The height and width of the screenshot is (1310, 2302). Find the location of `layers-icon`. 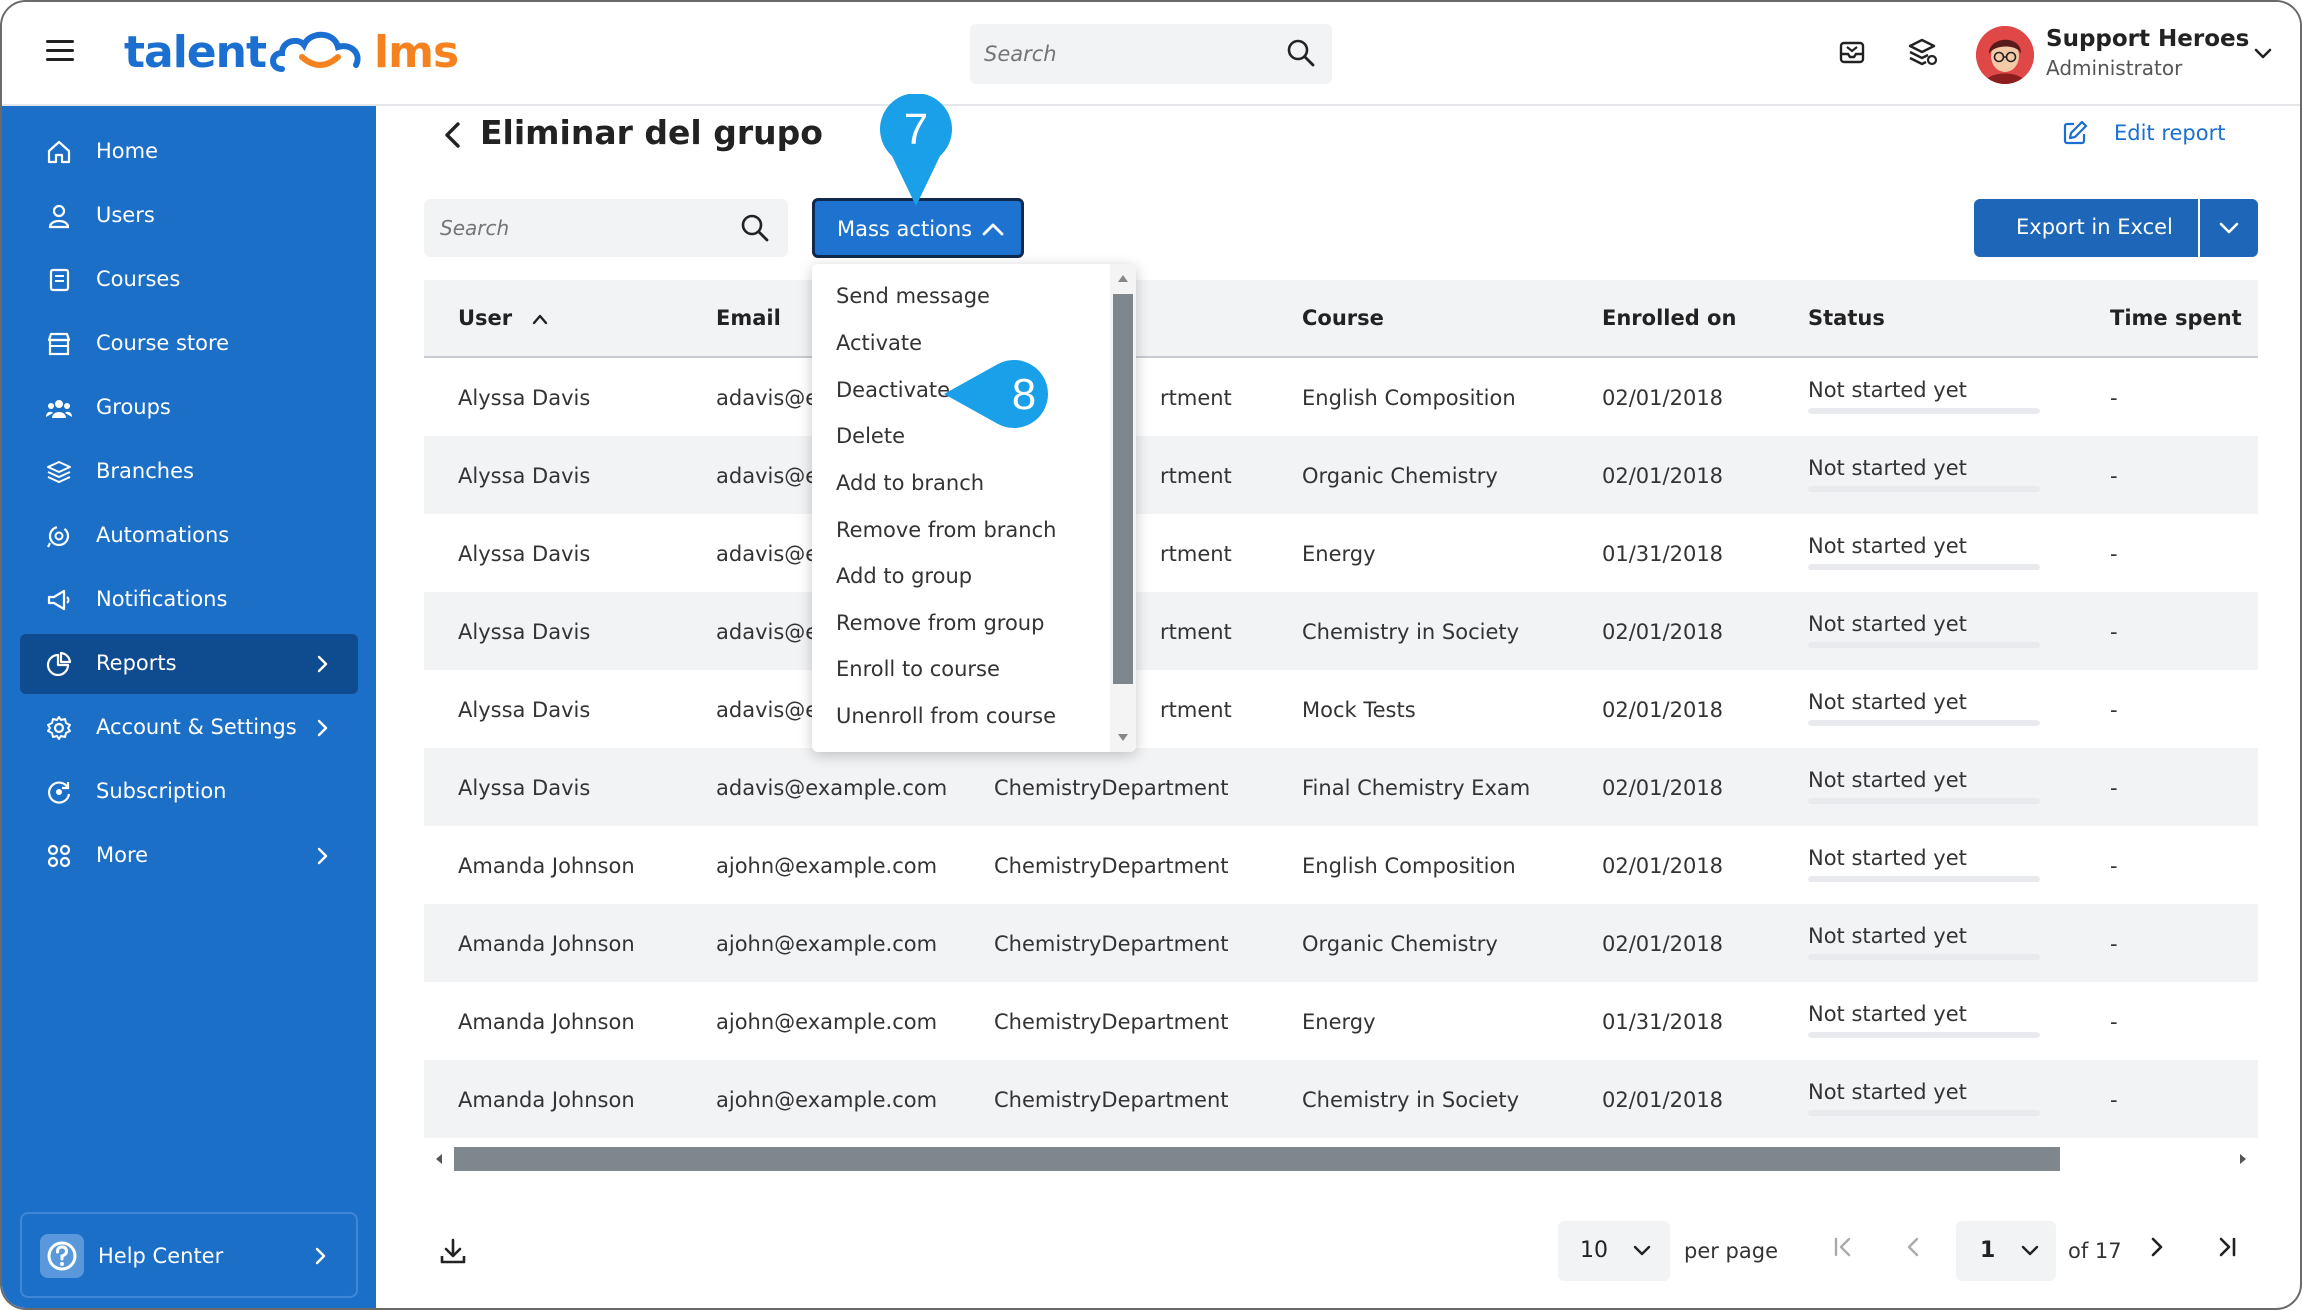

layers-icon is located at coordinates (59, 472).